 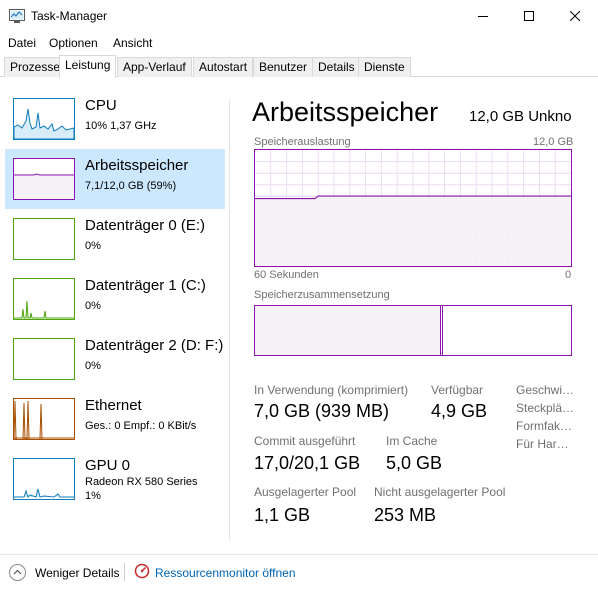 I want to click on usage-graph-max-label: 12,0 GB, so click(x=553, y=142).